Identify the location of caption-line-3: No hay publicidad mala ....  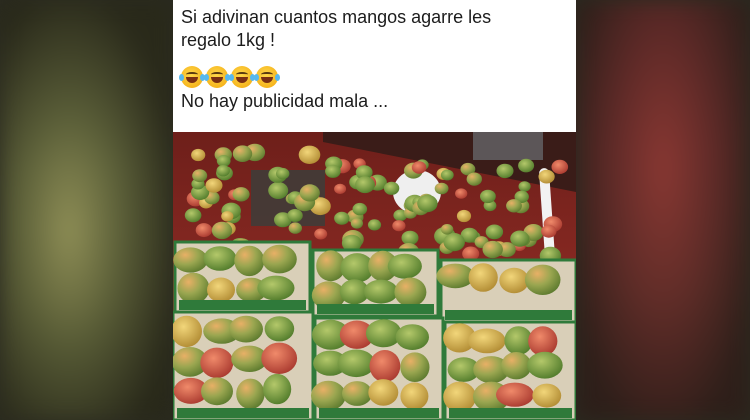
(285, 101).